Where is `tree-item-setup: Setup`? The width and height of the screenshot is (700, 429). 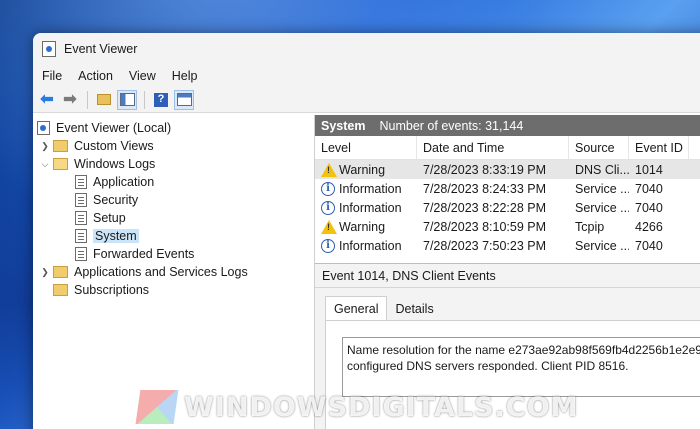
tree-item-setup: Setup is located at coordinates (173, 218).